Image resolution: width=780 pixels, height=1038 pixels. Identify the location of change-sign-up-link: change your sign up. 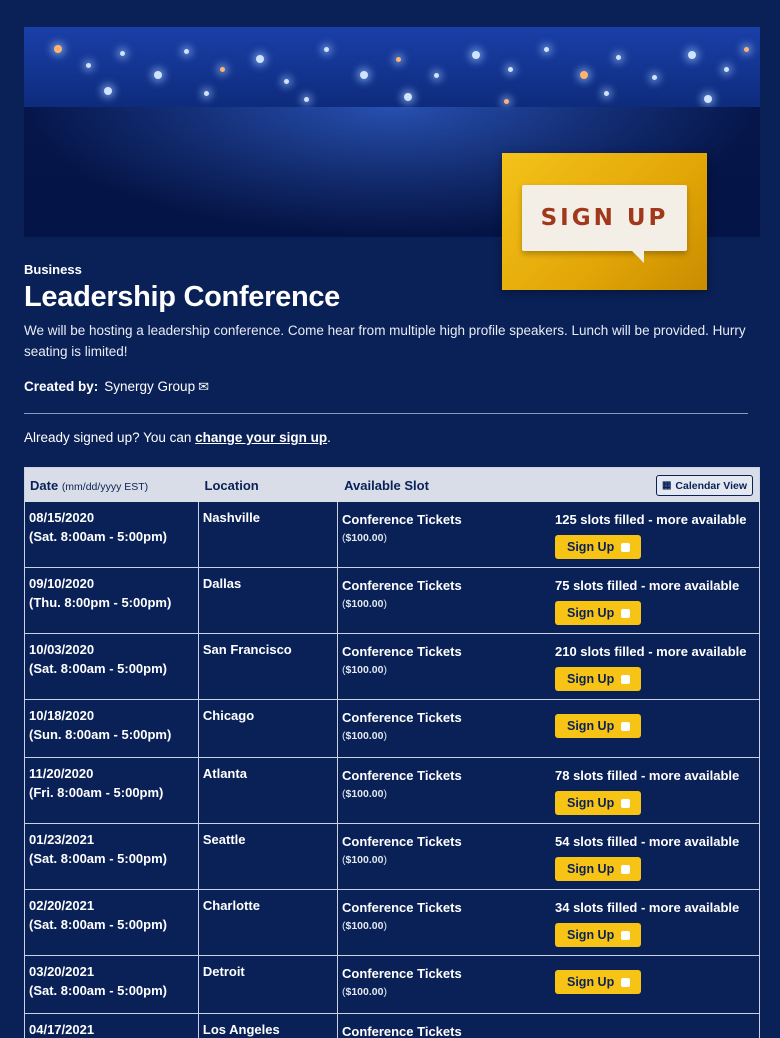
(261, 437).